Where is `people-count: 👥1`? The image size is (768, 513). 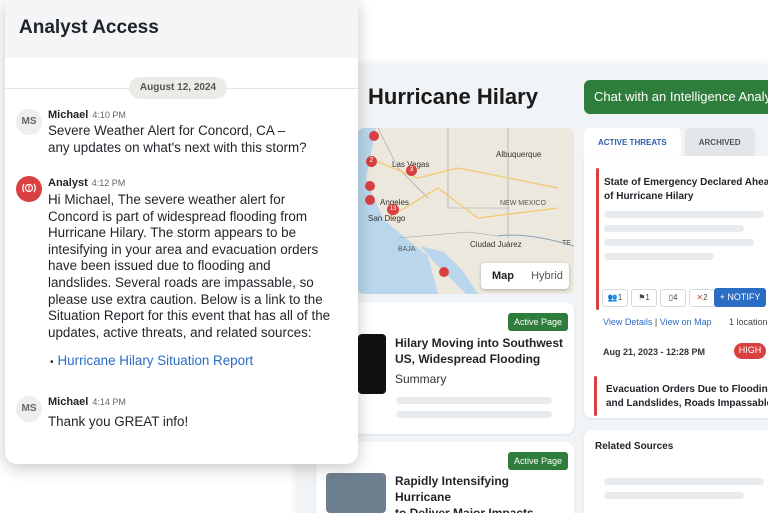
people-count: 👥1 is located at coordinates (615, 298).